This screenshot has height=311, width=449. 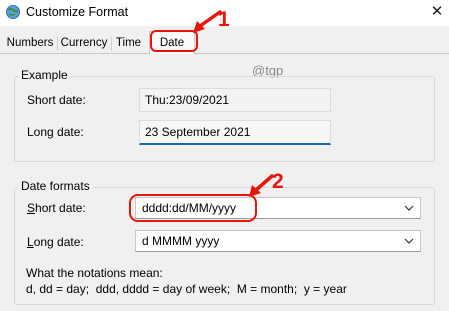 What do you see at coordinates (44, 75) in the screenshot?
I see `example-group-title: Example` at bounding box center [44, 75].